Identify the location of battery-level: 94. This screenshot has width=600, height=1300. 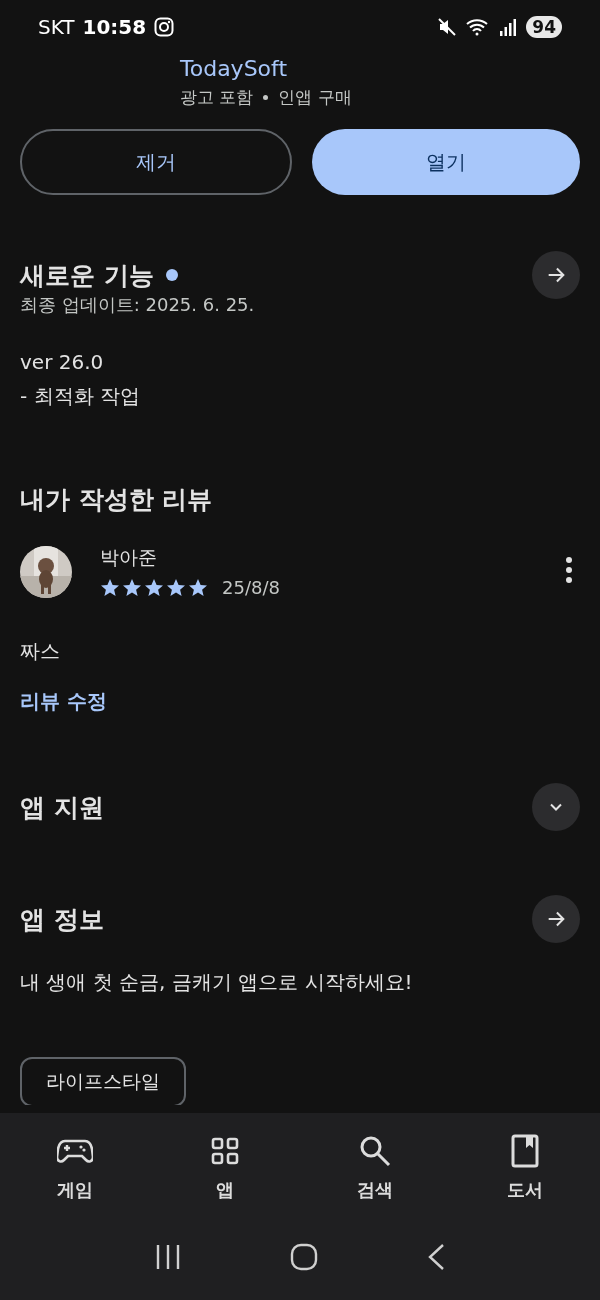
(544, 27).